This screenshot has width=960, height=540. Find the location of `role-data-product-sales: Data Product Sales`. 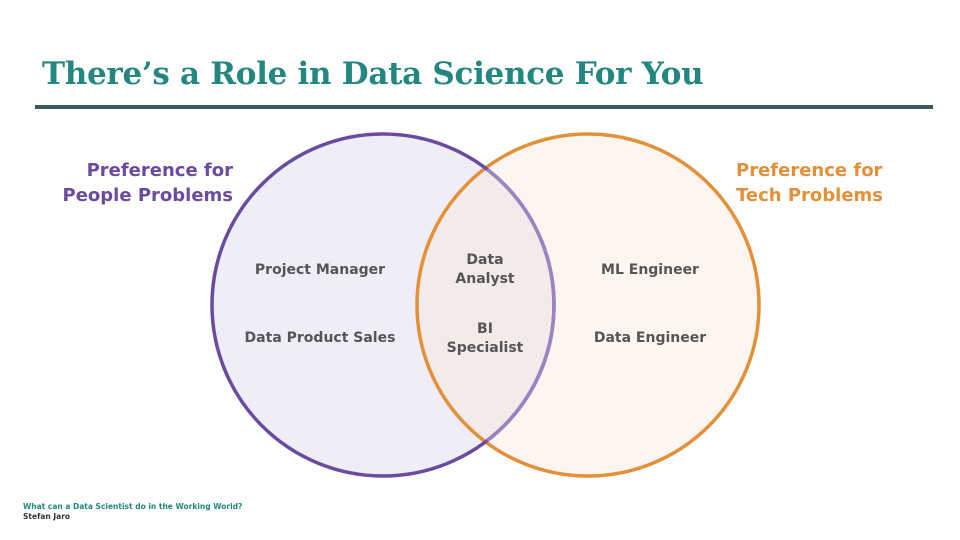

role-data-product-sales: Data Product Sales is located at coordinates (320, 338).